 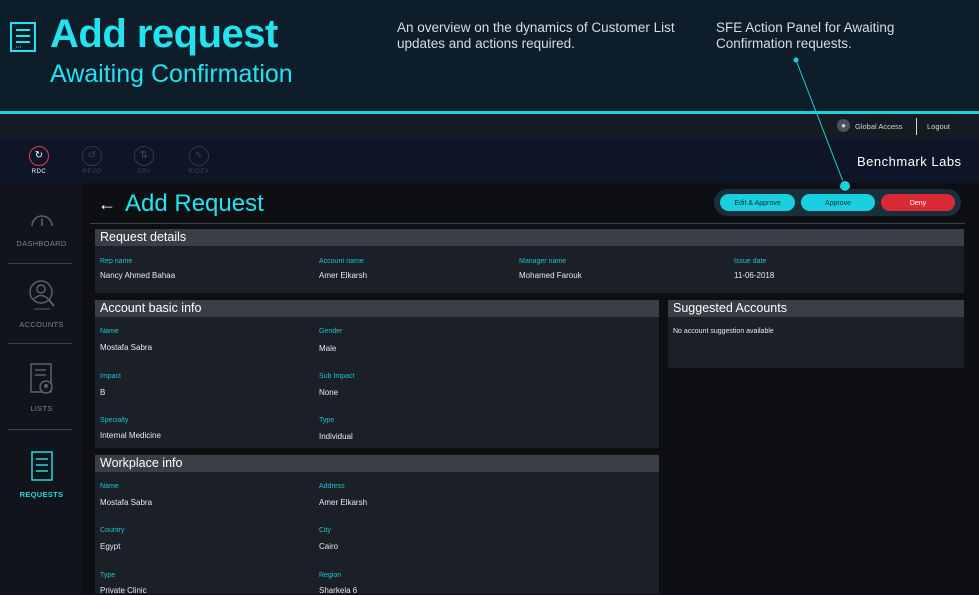 I want to click on app-drx: ⇅ DRx, so click(x=144, y=160).